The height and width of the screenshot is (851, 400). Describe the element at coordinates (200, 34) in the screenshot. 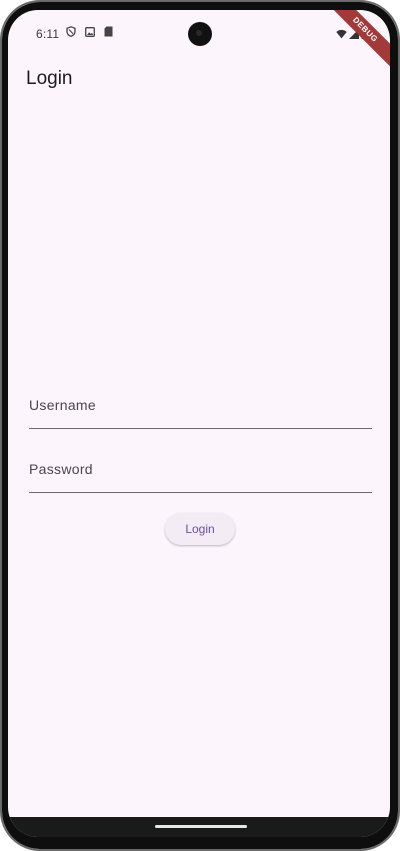

I see `front-camera` at that location.